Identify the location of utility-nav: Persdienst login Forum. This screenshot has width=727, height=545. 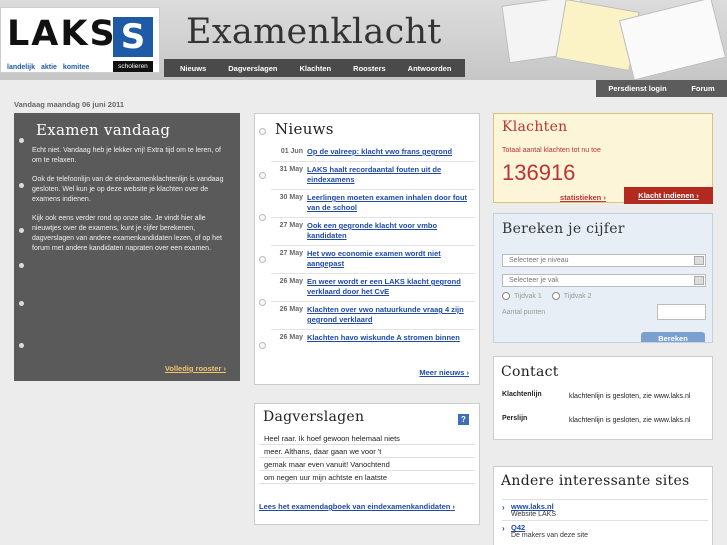
(661, 88).